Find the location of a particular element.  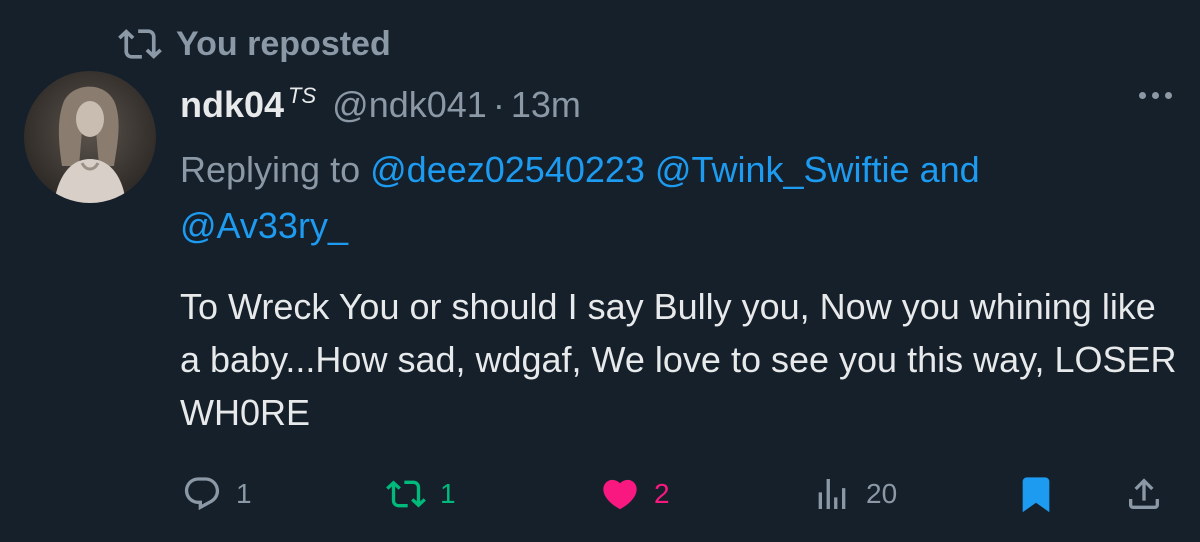

action-bar: 1 1 2 20 is located at coordinates (600, 495).